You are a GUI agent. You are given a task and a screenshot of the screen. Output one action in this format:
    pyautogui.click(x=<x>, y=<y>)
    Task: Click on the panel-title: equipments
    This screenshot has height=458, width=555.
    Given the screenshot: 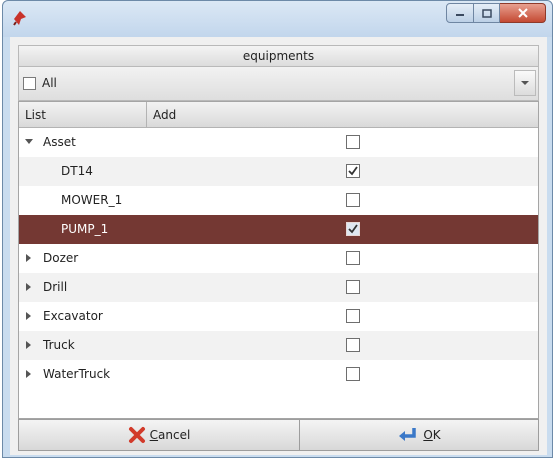 What is the action you would take?
    pyautogui.click(x=278, y=56)
    